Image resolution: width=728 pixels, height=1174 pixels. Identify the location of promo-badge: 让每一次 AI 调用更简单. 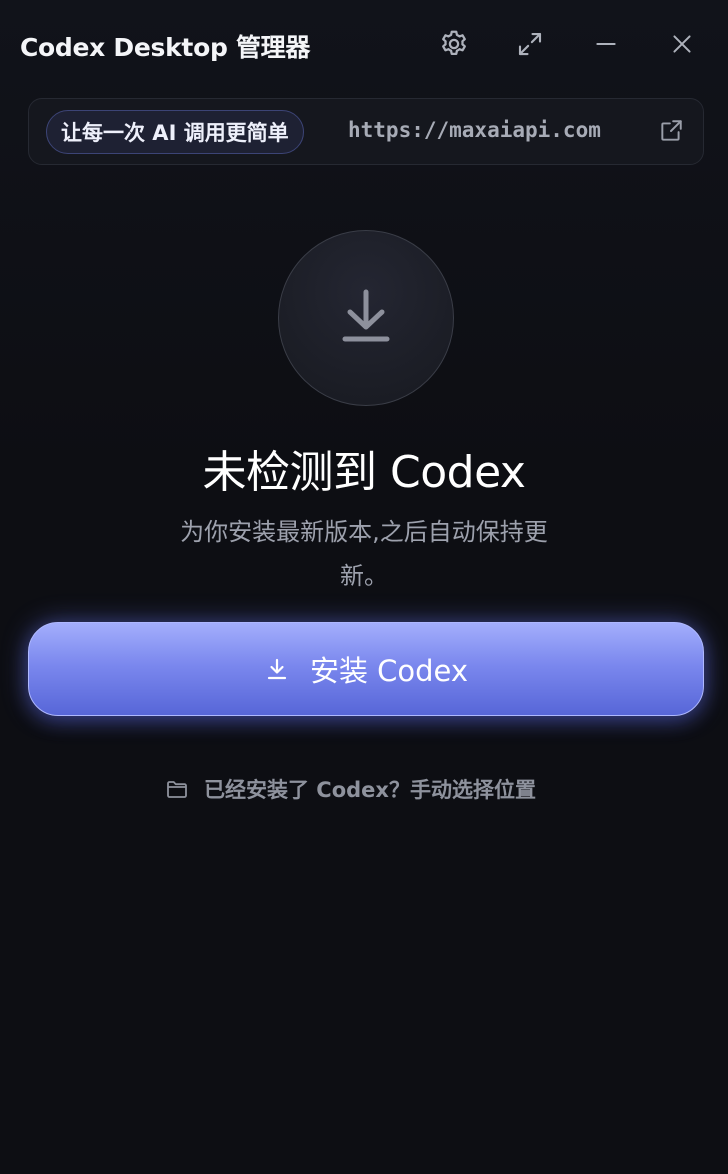
(175, 132).